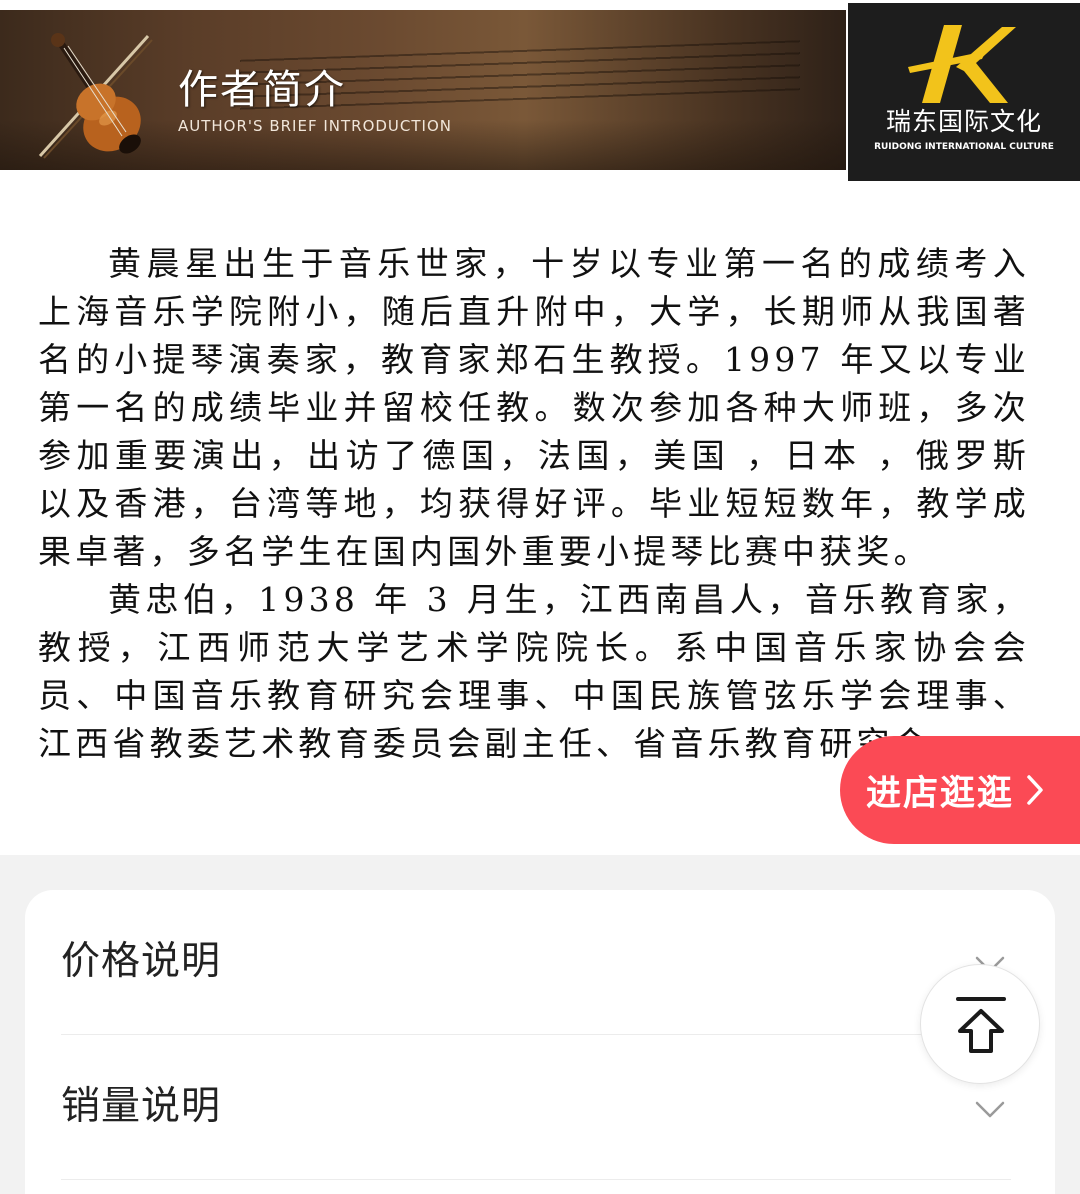 Image resolution: width=1080 pixels, height=1194 pixels. What do you see at coordinates (990, 1109) in the screenshot?
I see `chevron-down-icon` at bounding box center [990, 1109].